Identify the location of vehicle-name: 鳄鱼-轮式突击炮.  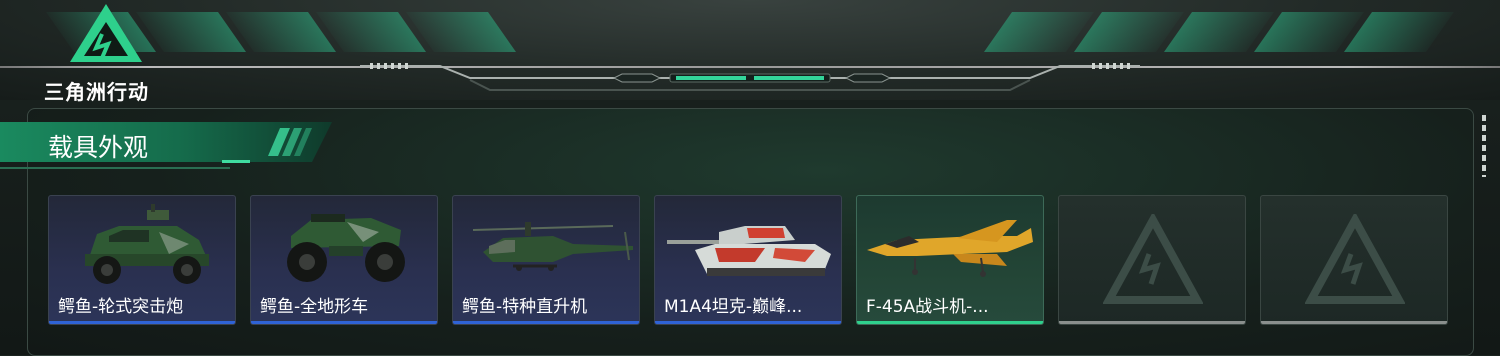
(121, 307).